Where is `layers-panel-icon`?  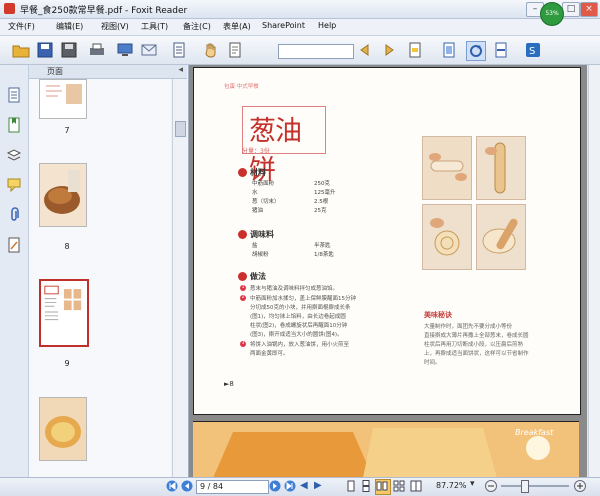
layers-panel-icon is located at coordinates (14, 155).